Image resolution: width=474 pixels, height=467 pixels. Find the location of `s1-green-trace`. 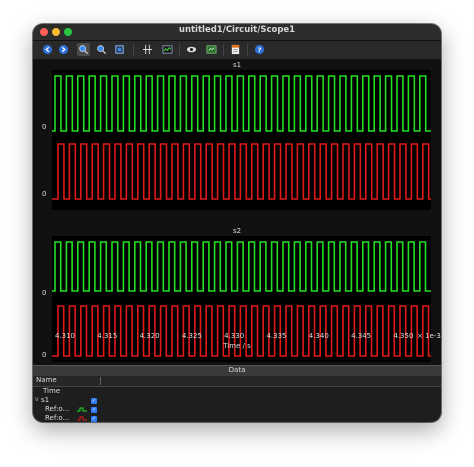

s1-green-trace is located at coordinates (241, 103).